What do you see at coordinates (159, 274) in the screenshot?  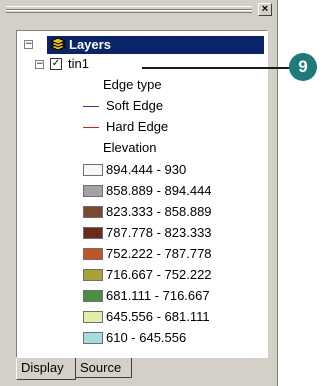 I see `elevation-range-label: 716.667 - 752.222` at bounding box center [159, 274].